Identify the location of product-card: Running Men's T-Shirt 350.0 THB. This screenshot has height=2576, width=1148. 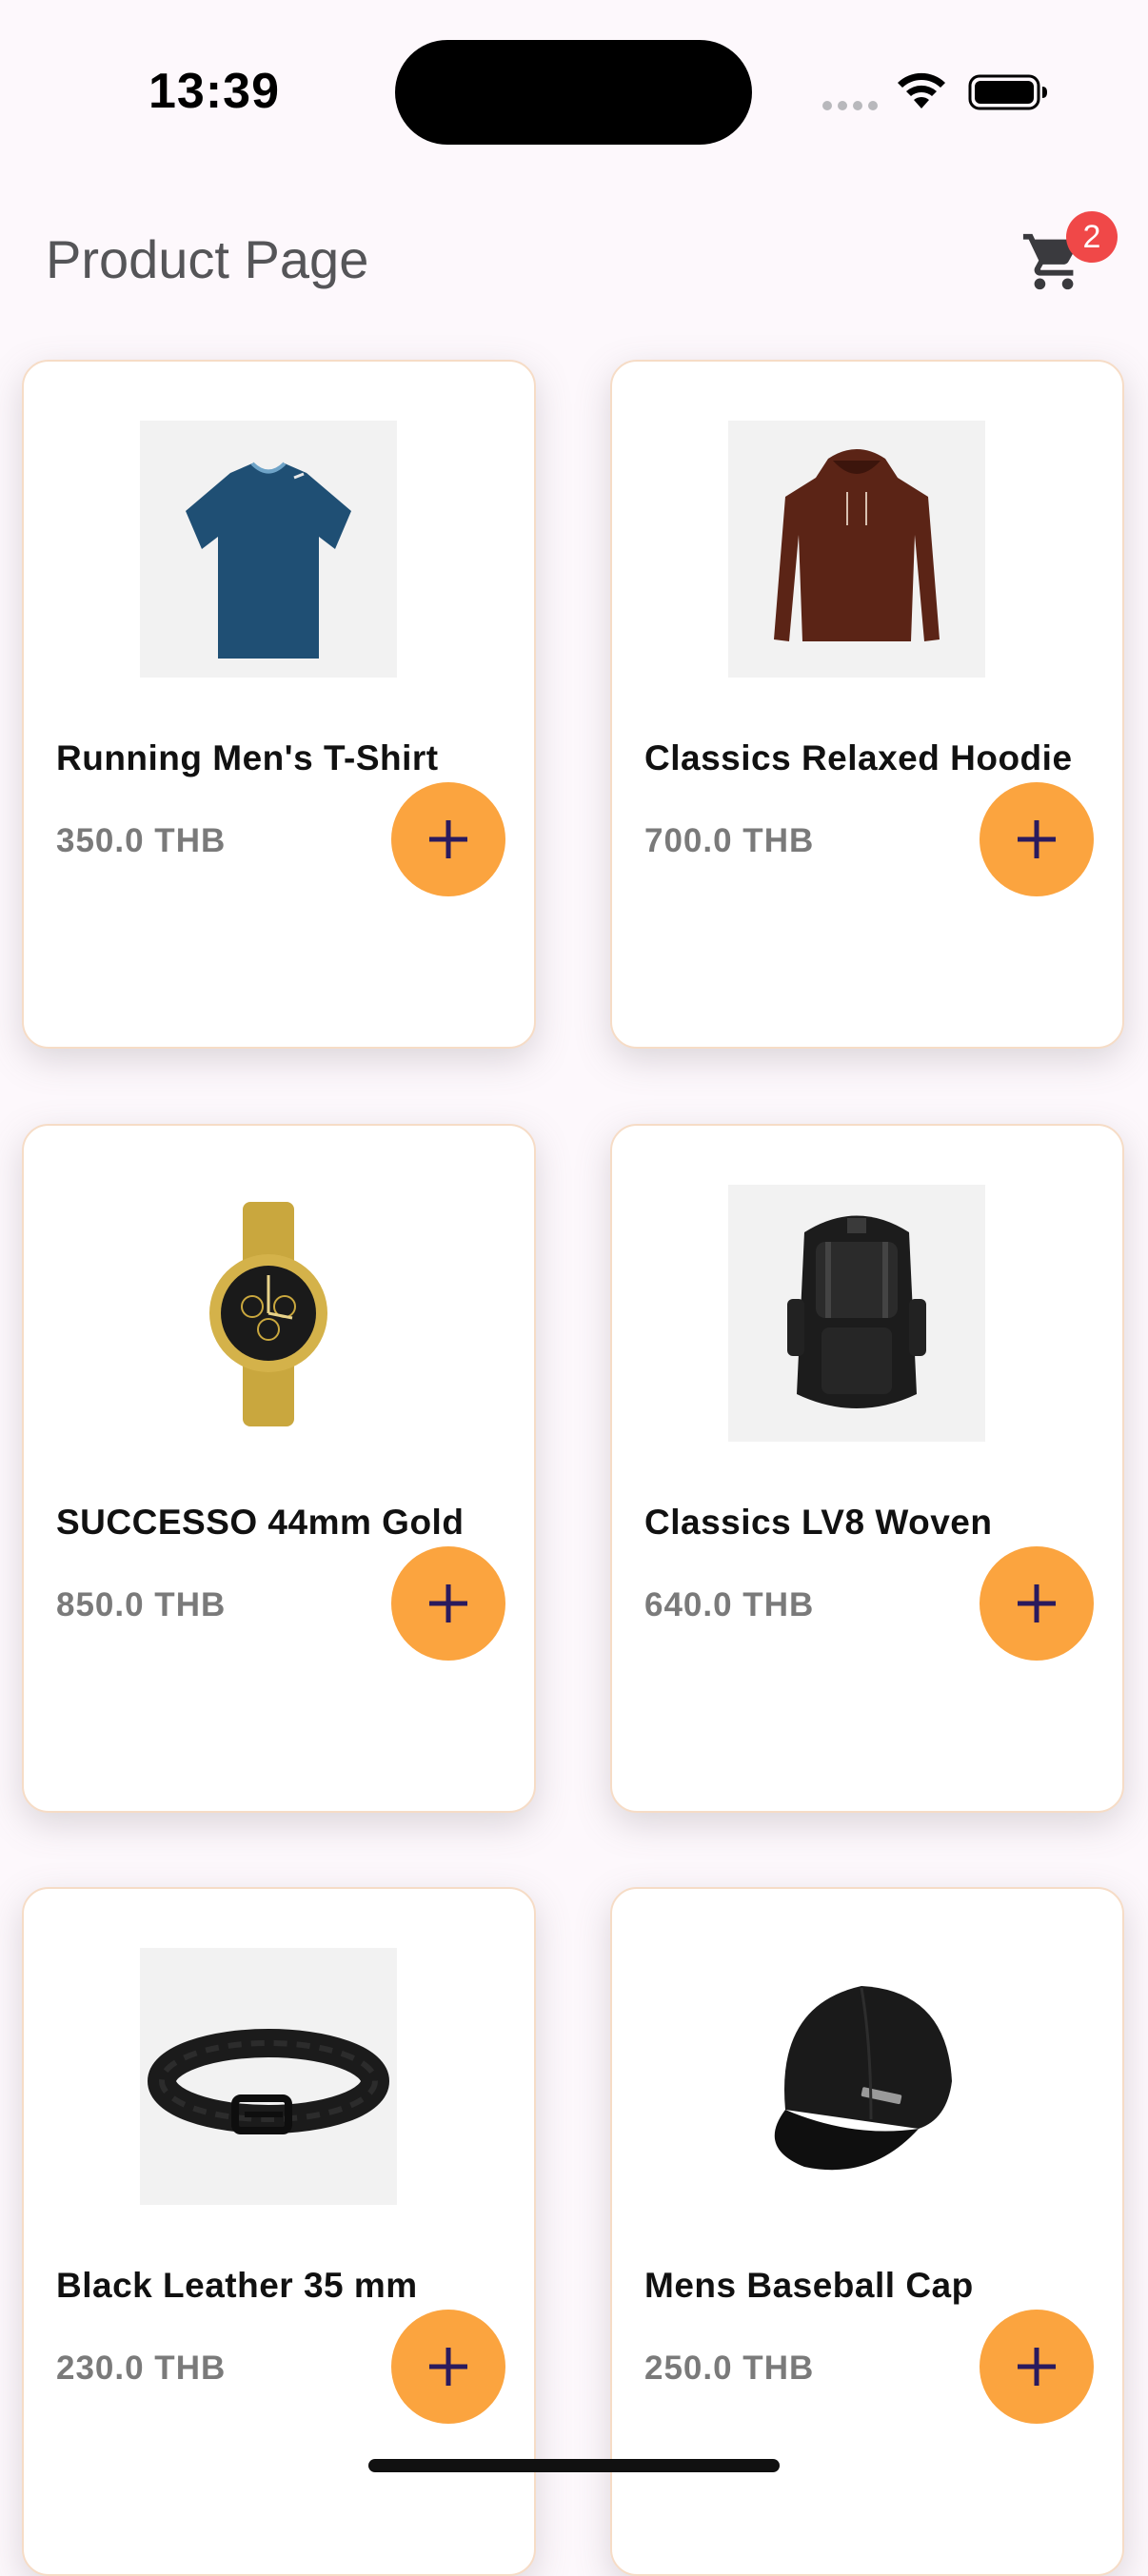
(279, 704).